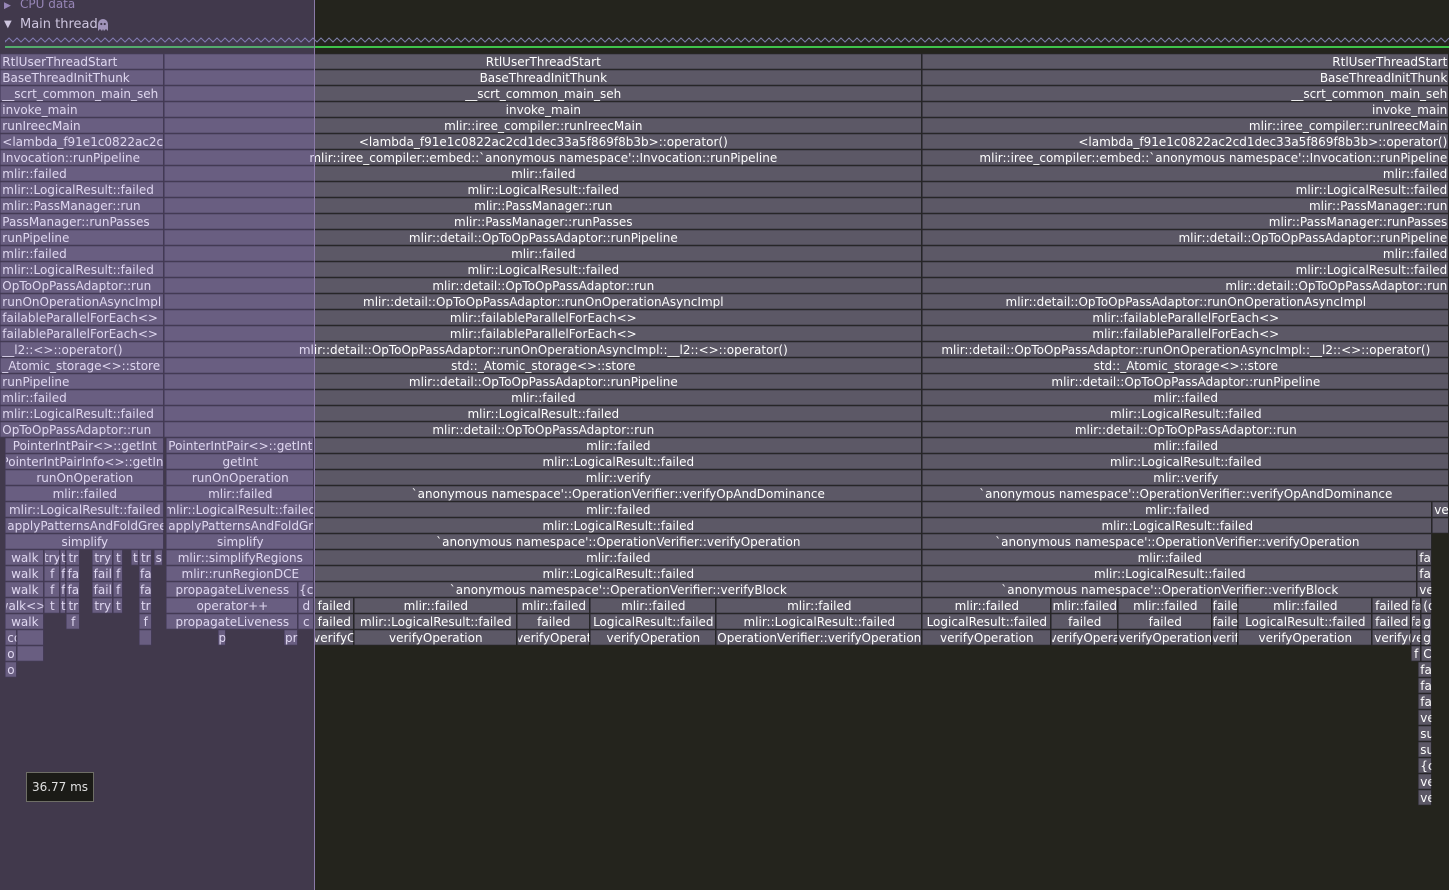 Image resolution: width=1449 pixels, height=890 pixels. Describe the element at coordinates (1225, 605) in the screenshot. I see `zone: faile` at that location.